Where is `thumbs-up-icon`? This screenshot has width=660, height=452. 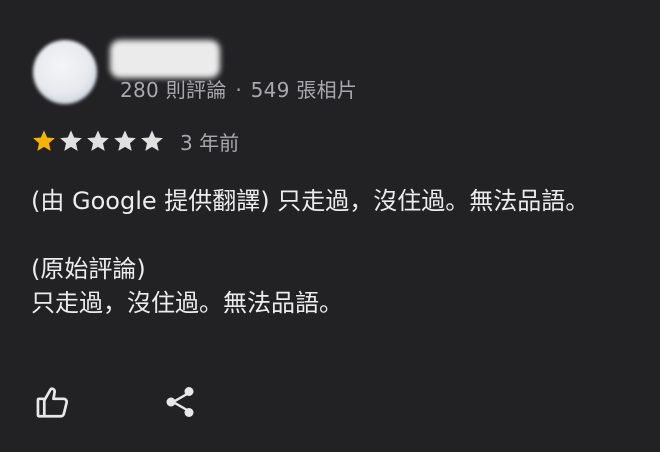
thumbs-up-icon is located at coordinates (52, 402).